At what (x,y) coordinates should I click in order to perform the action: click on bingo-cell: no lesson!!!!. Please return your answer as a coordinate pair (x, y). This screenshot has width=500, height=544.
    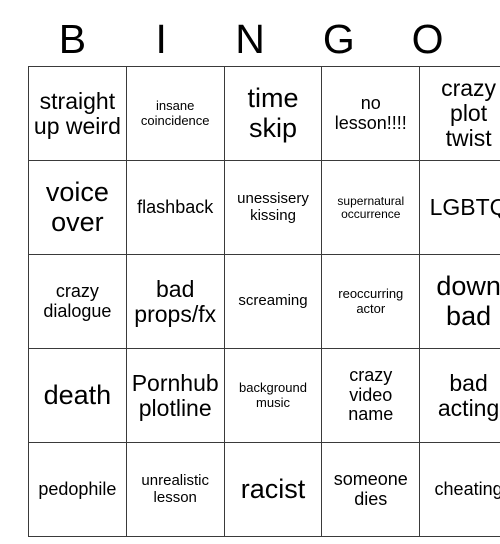
    Looking at the image, I should click on (371, 113).